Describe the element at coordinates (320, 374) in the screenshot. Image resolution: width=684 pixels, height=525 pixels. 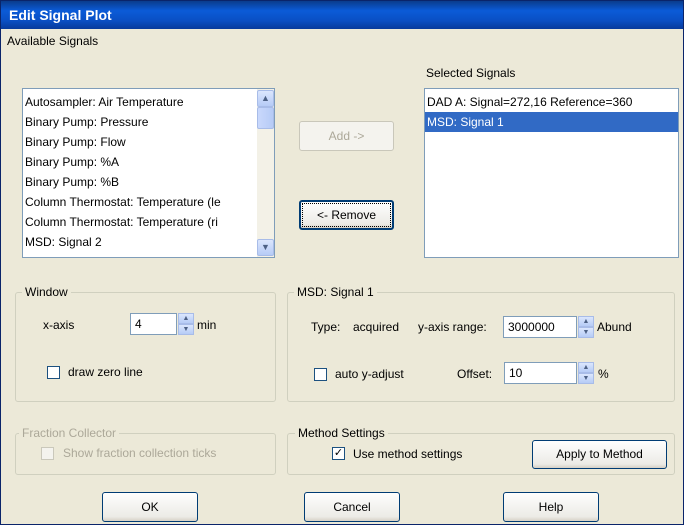
I see `auto-y-adjust-checkbox` at that location.